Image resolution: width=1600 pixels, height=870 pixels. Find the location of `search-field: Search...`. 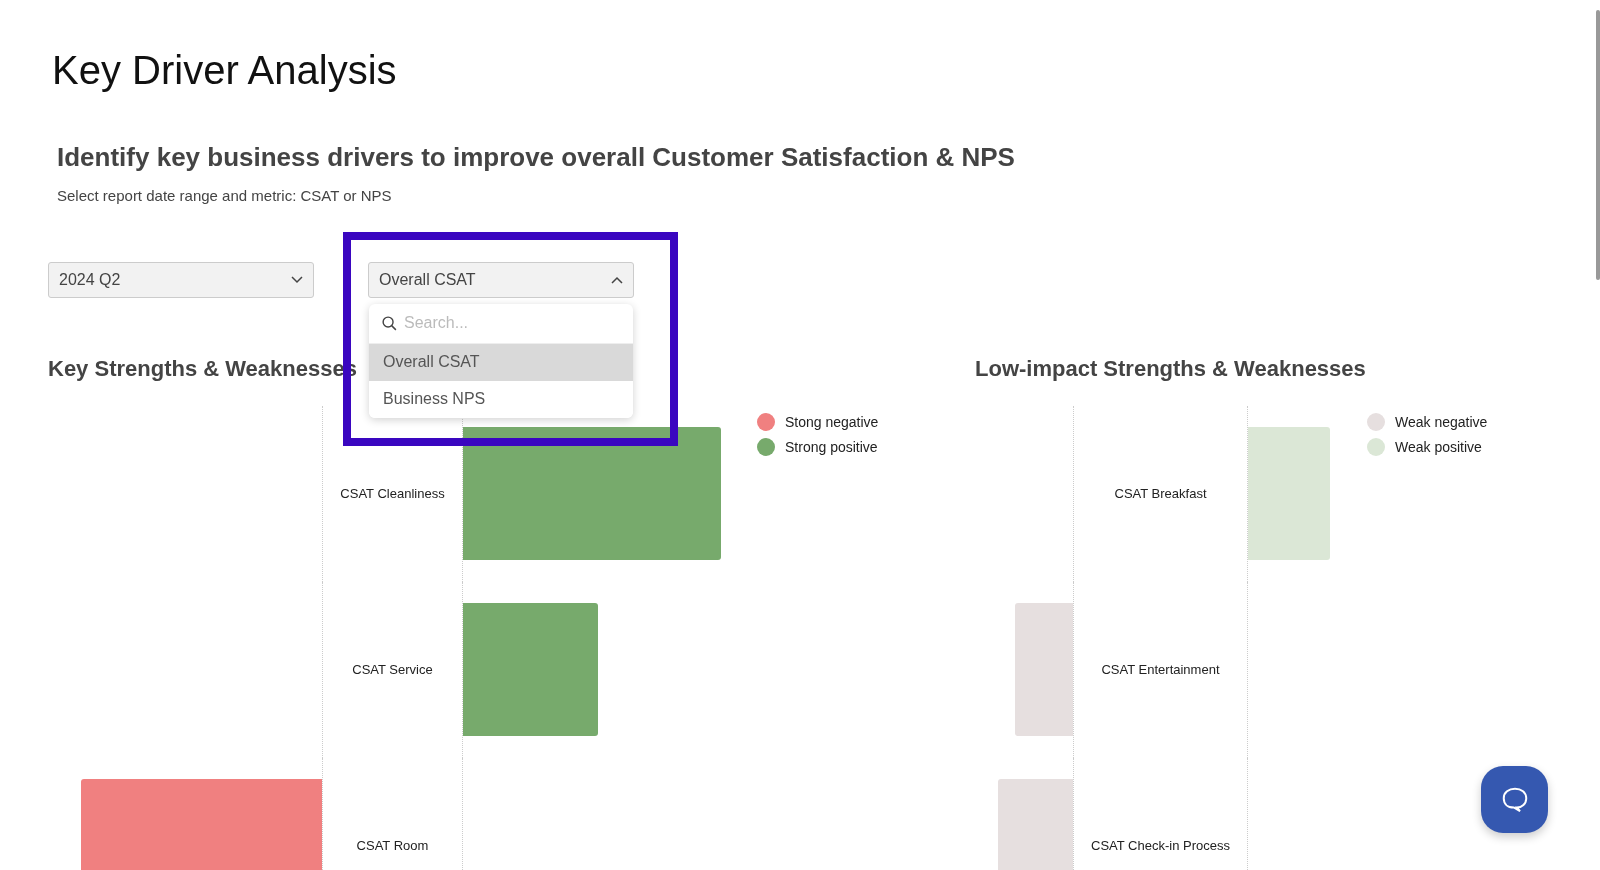

search-field: Search... is located at coordinates (512, 323).